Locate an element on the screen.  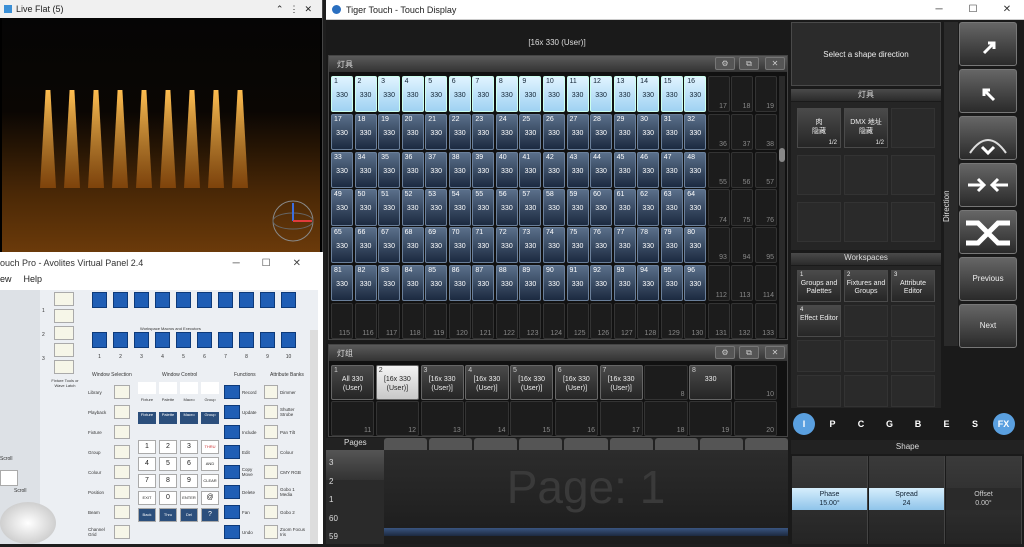
function-row: Delete is located at coordinates (244, 492).